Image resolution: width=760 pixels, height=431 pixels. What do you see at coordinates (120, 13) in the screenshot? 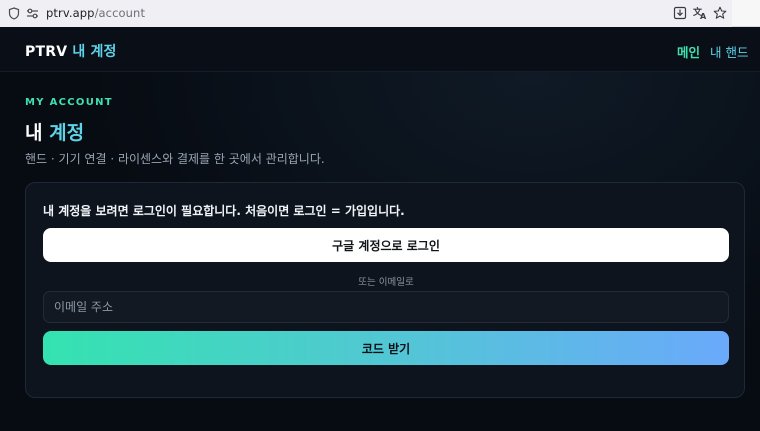
I see `url-path: /account` at bounding box center [120, 13].